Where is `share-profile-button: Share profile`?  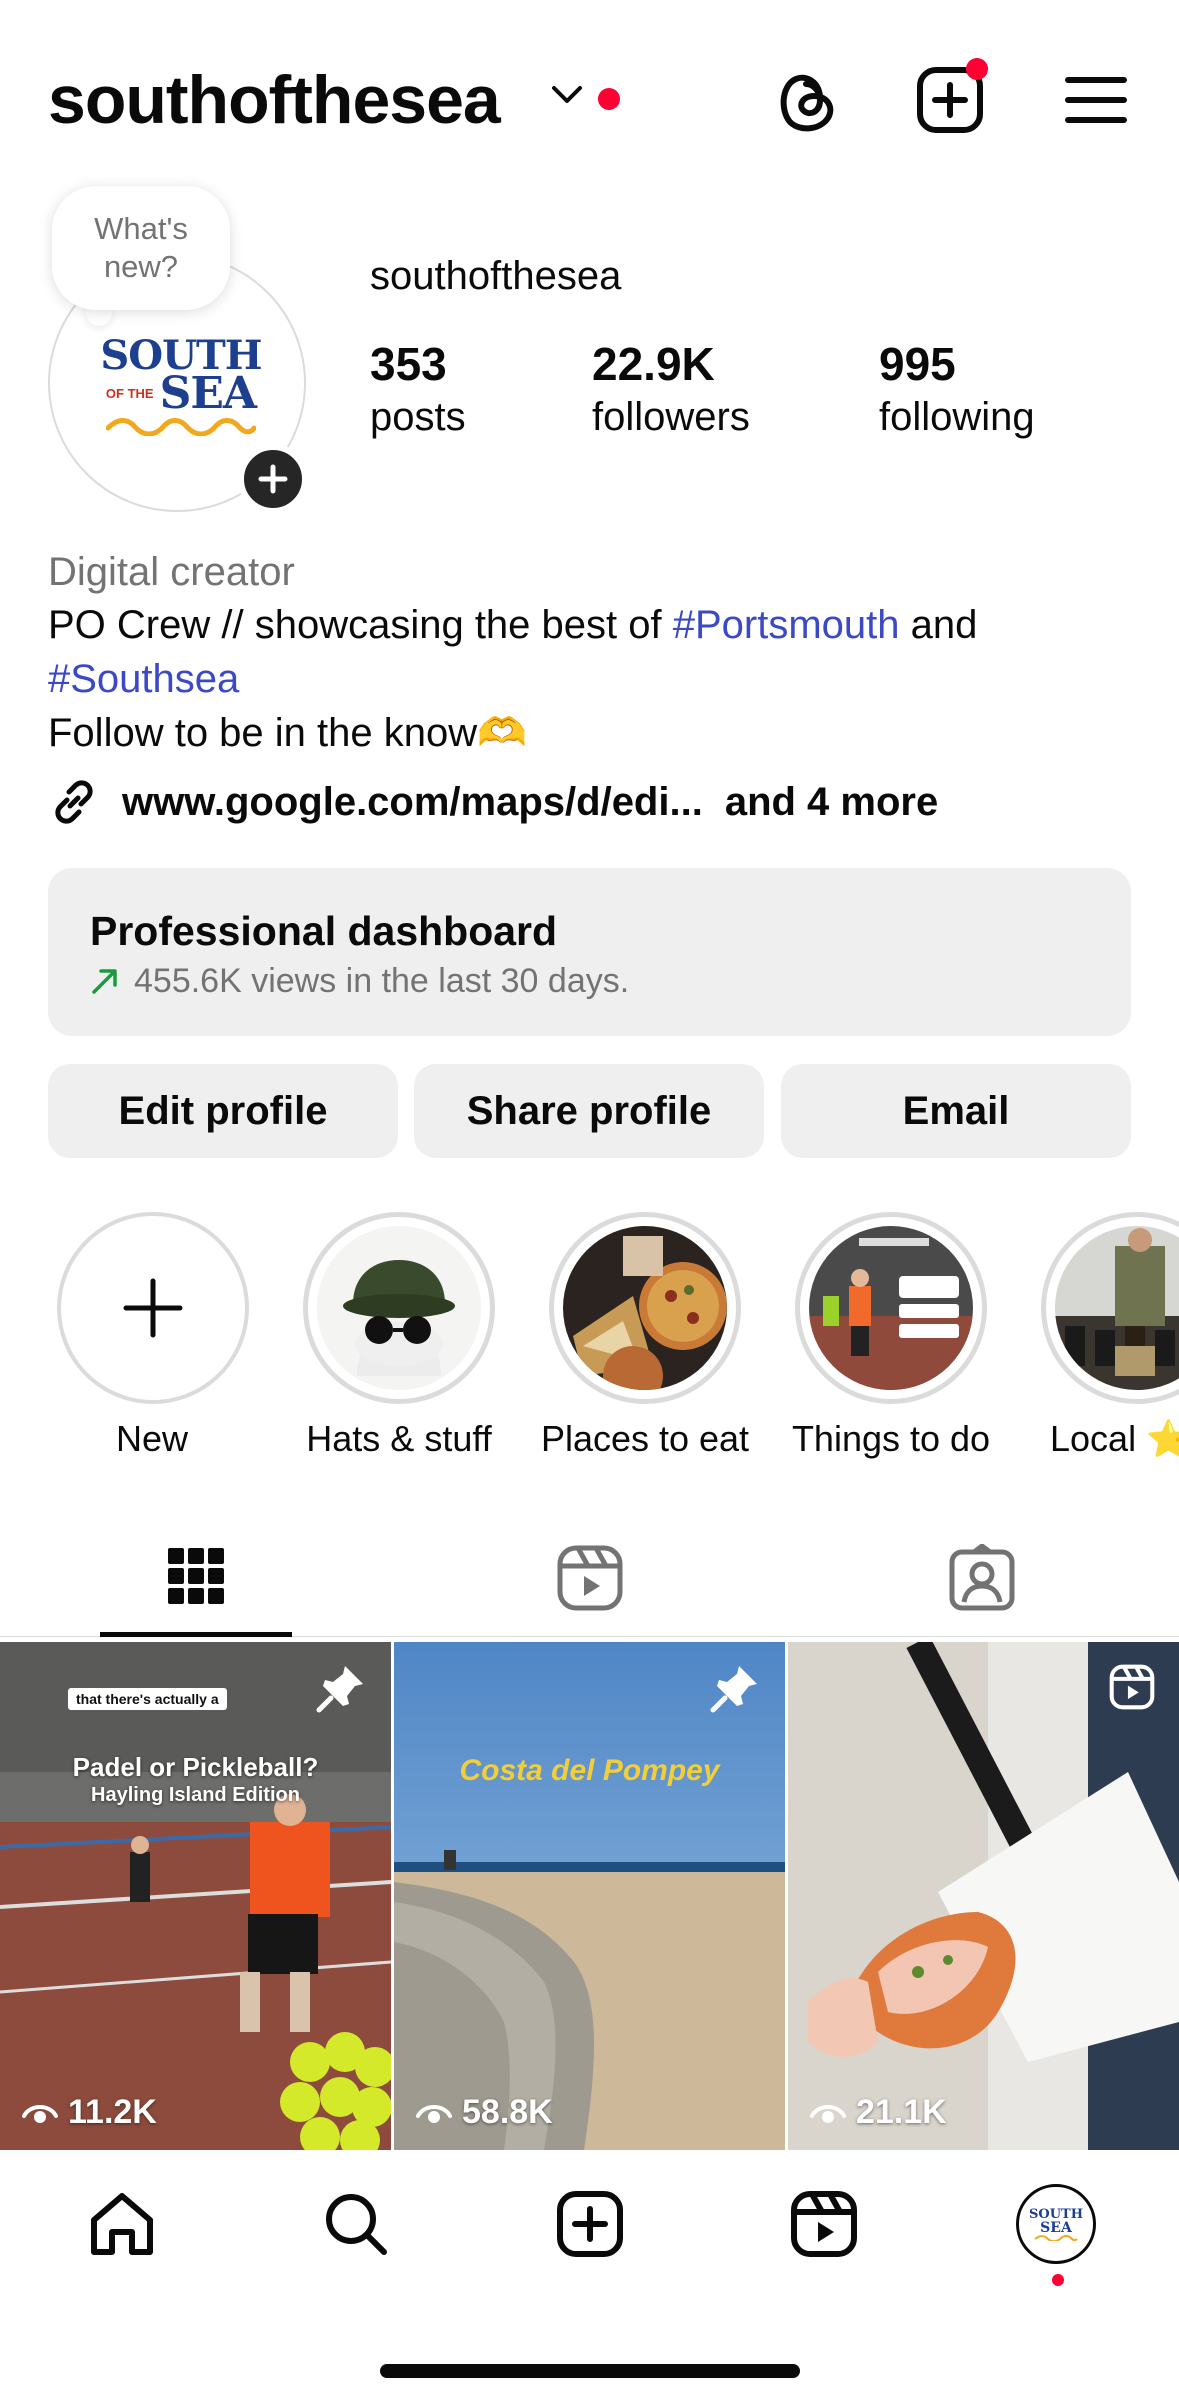 share-profile-button: Share profile is located at coordinates (589, 1111).